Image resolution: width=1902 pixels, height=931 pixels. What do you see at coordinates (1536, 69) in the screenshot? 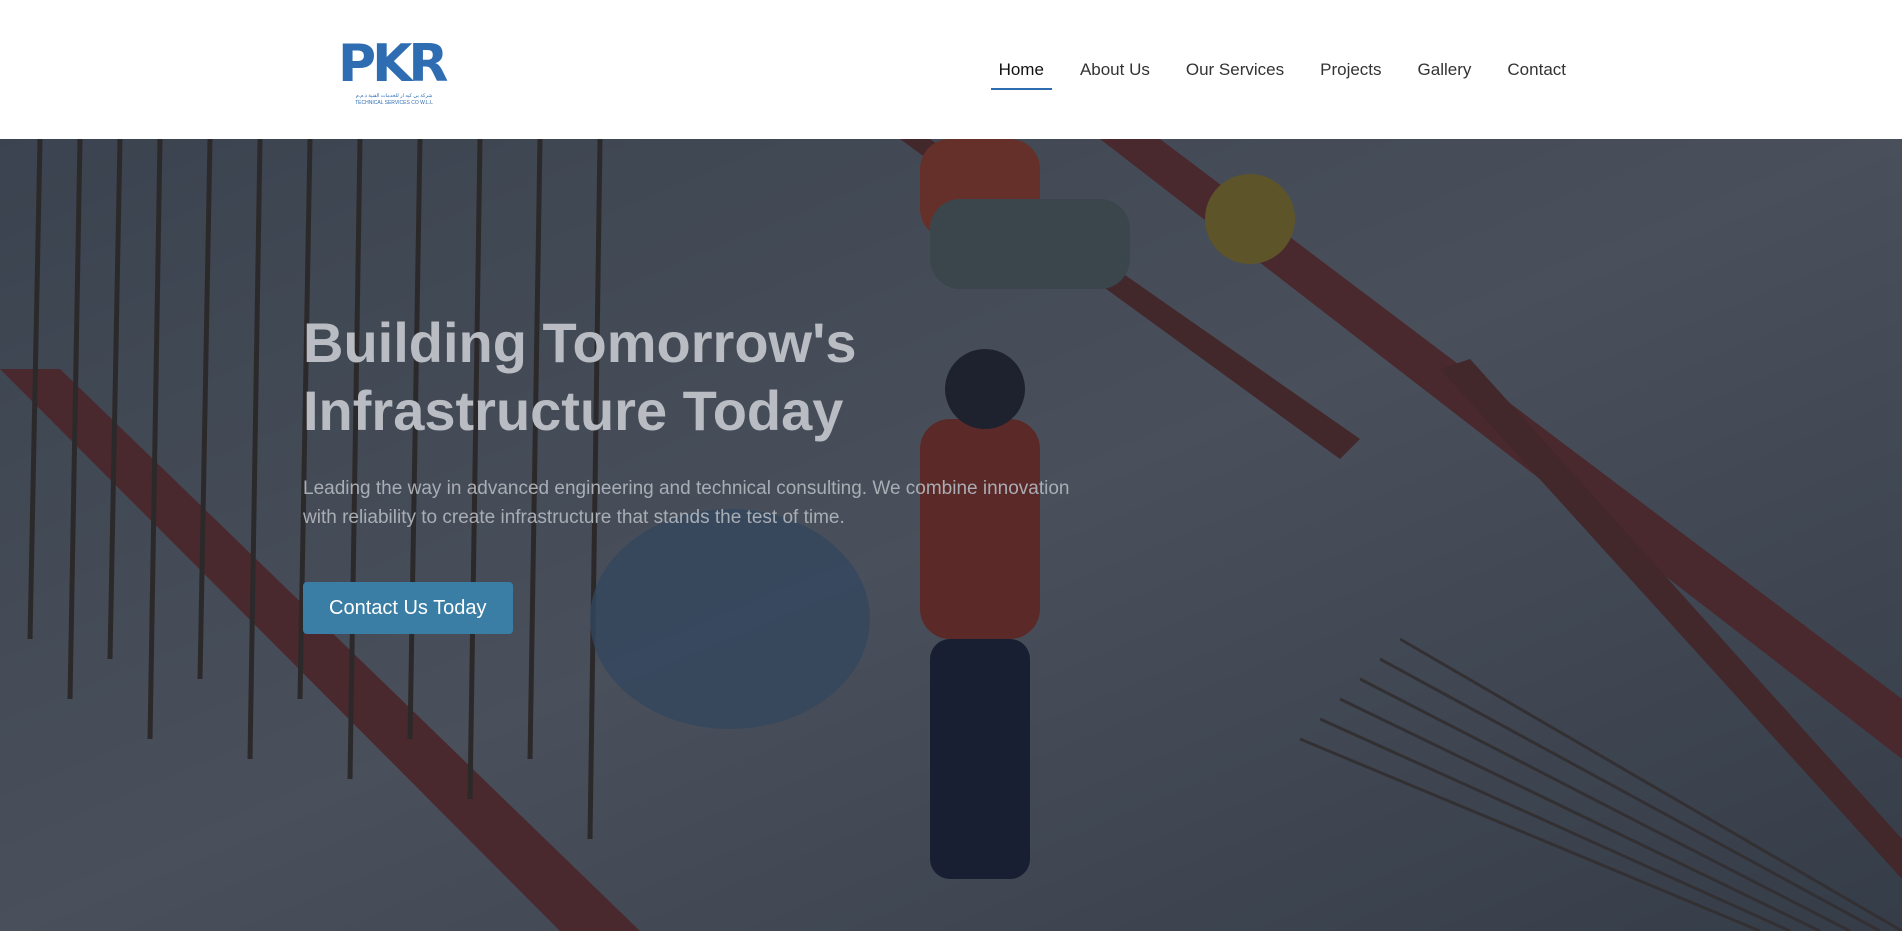
I see `nav-contact: Contact` at bounding box center [1536, 69].